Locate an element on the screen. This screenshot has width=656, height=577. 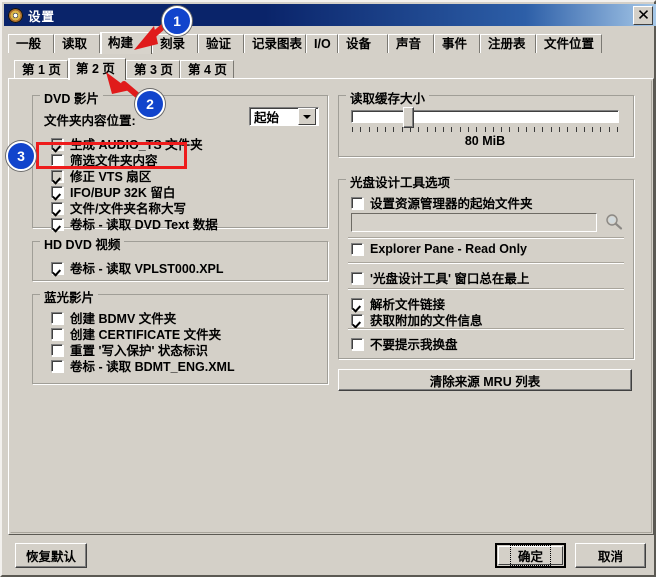
cache-size-slider-track is located at coordinates (485, 116).